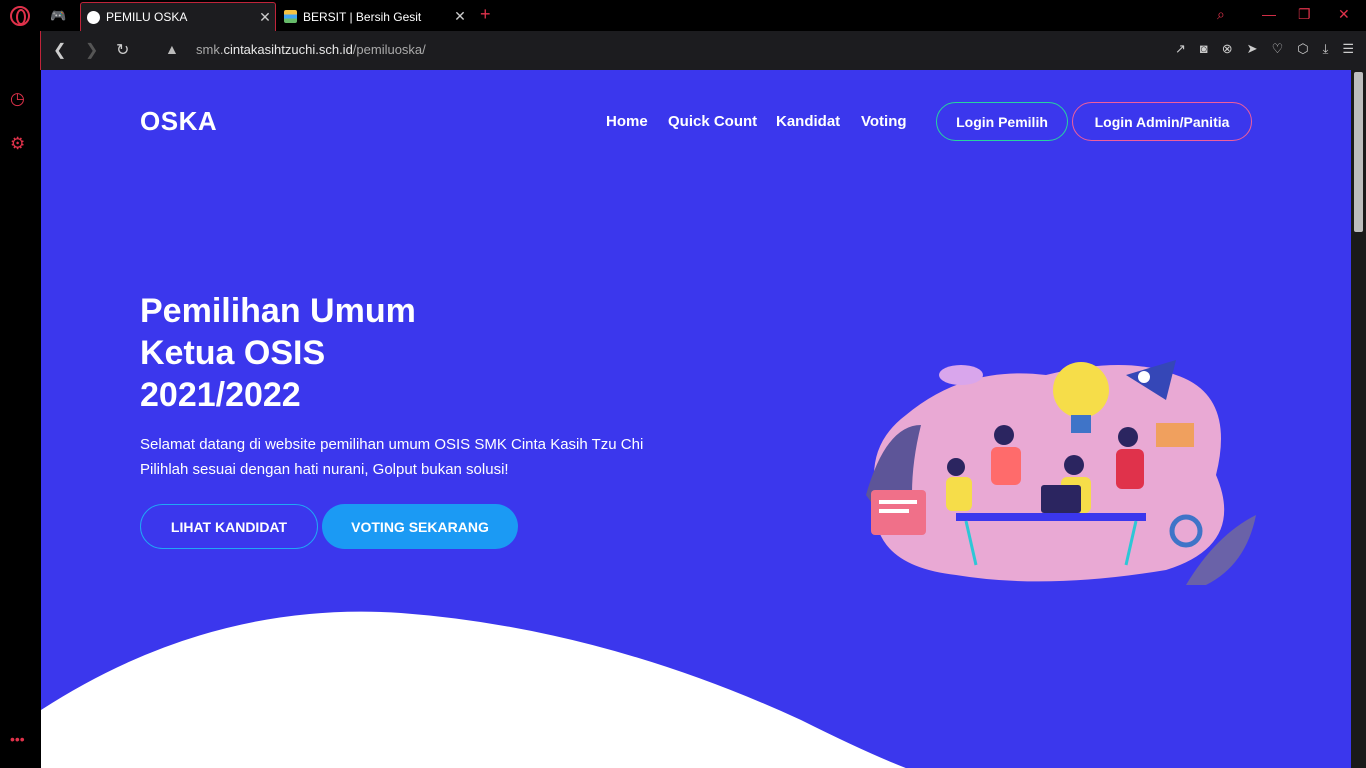  What do you see at coordinates (210, 49) in the screenshot?
I see `url-prefix: smk.` at bounding box center [210, 49].